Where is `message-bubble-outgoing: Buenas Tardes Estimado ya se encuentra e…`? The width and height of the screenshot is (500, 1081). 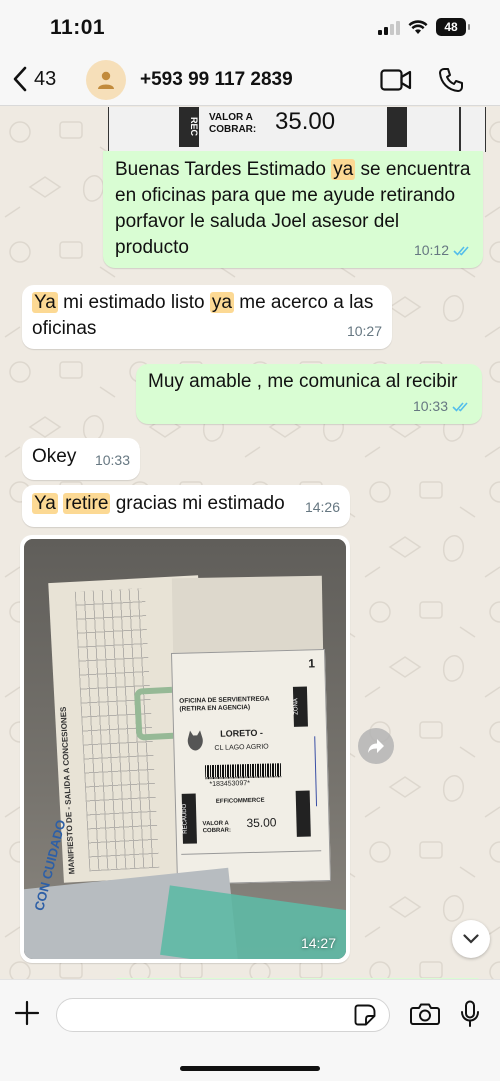
message-bubble-outgoing: Buenas Tardes Estimado ya se encuentra e… is located at coordinates (293, 209).